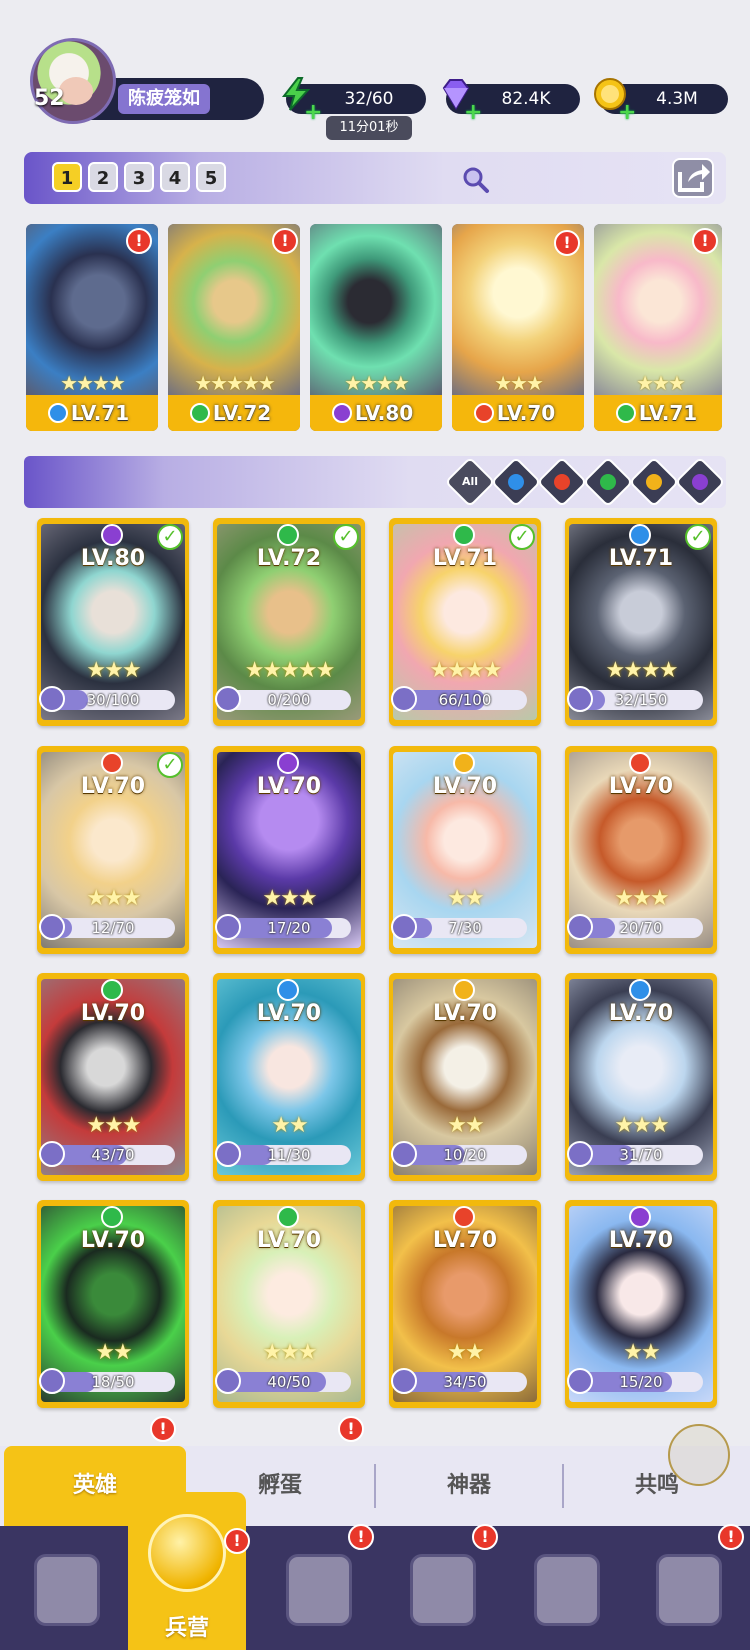  Describe the element at coordinates (139, 177) in the screenshot. I see `team-tab-3: 3` at that location.